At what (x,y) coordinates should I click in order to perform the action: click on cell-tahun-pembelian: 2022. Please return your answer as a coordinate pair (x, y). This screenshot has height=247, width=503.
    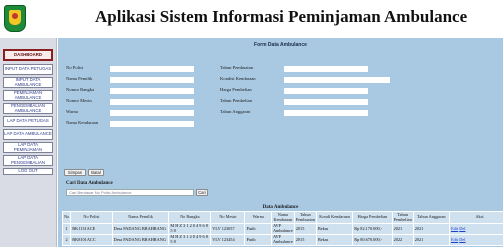
    Looking at the image, I should click on (402, 240).